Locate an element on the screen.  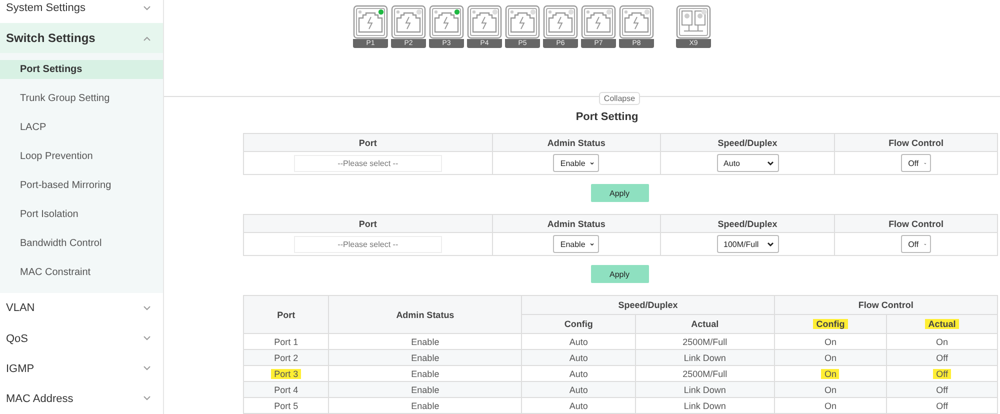
chevron-up-icon is located at coordinates (147, 38).